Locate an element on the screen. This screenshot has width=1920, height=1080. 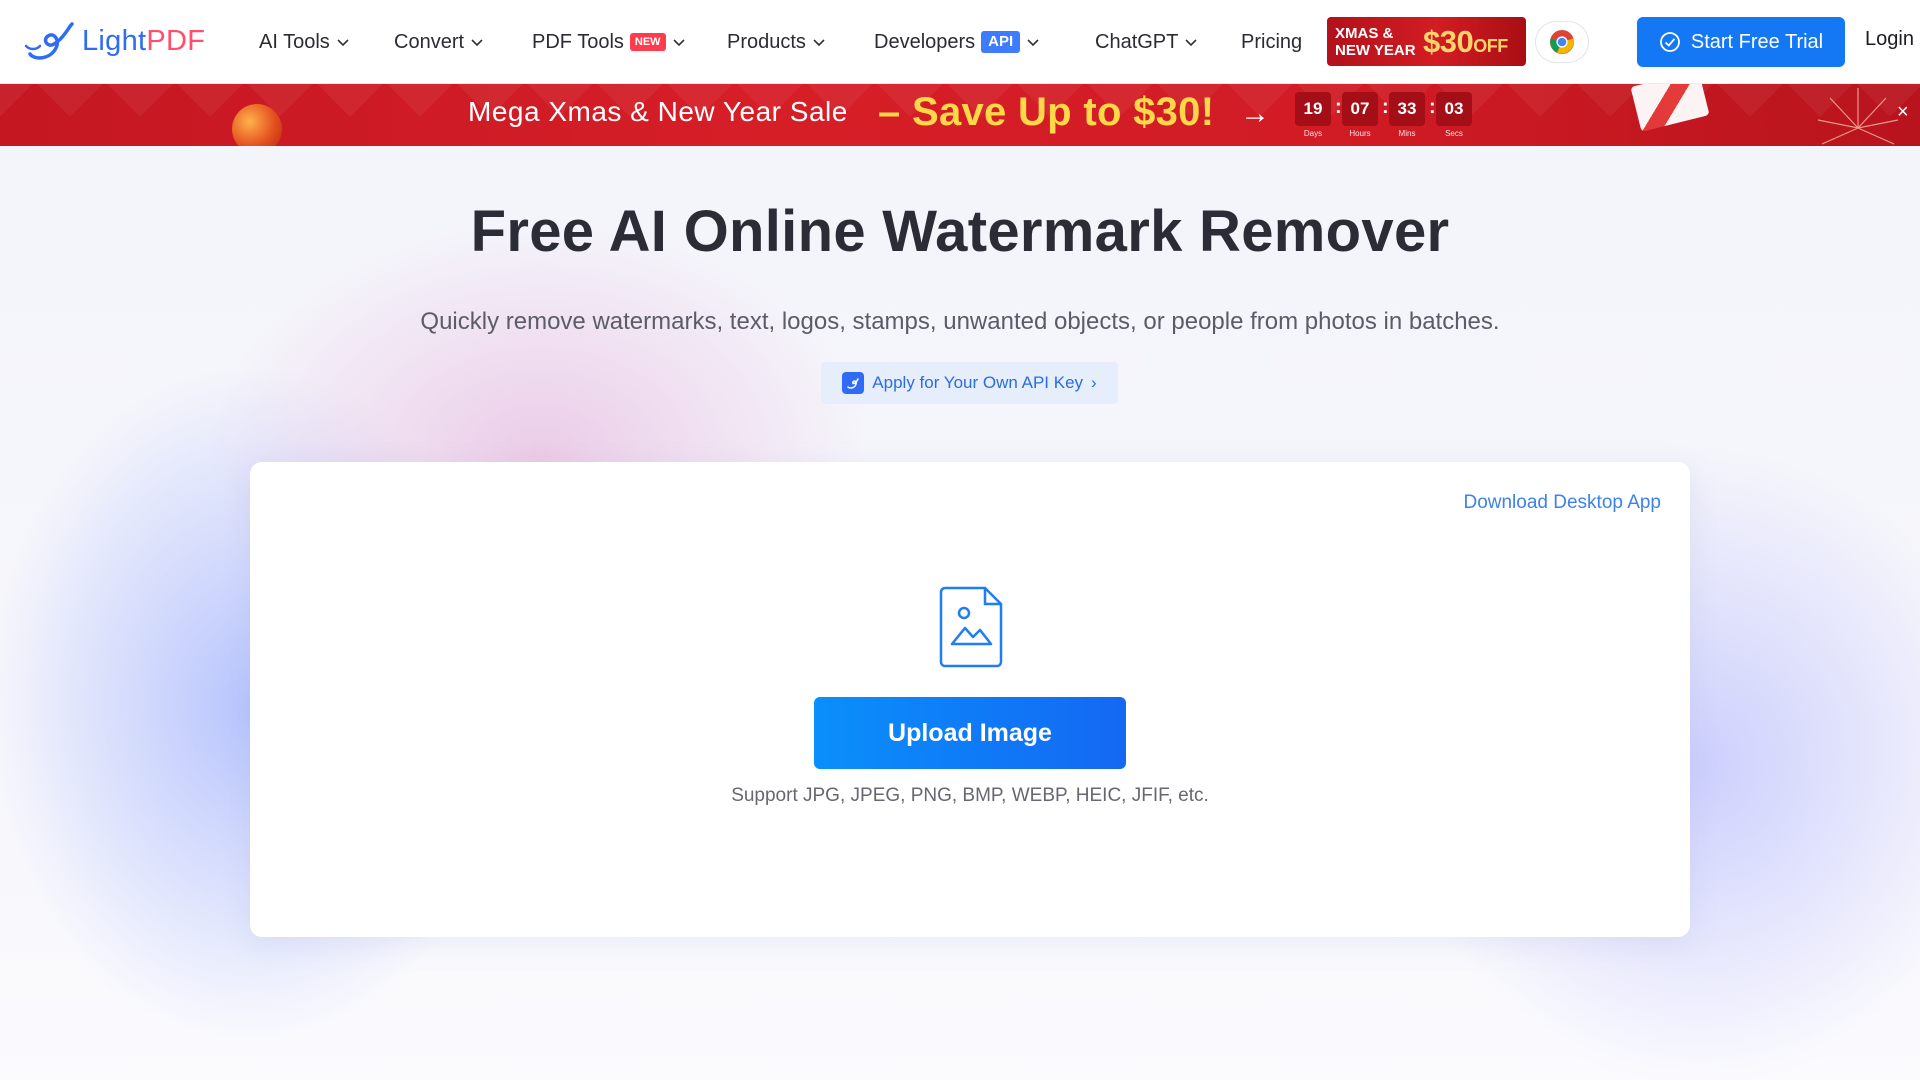
sale-text: Mega Xmas & New Year Sale is located at coordinates (658, 111).